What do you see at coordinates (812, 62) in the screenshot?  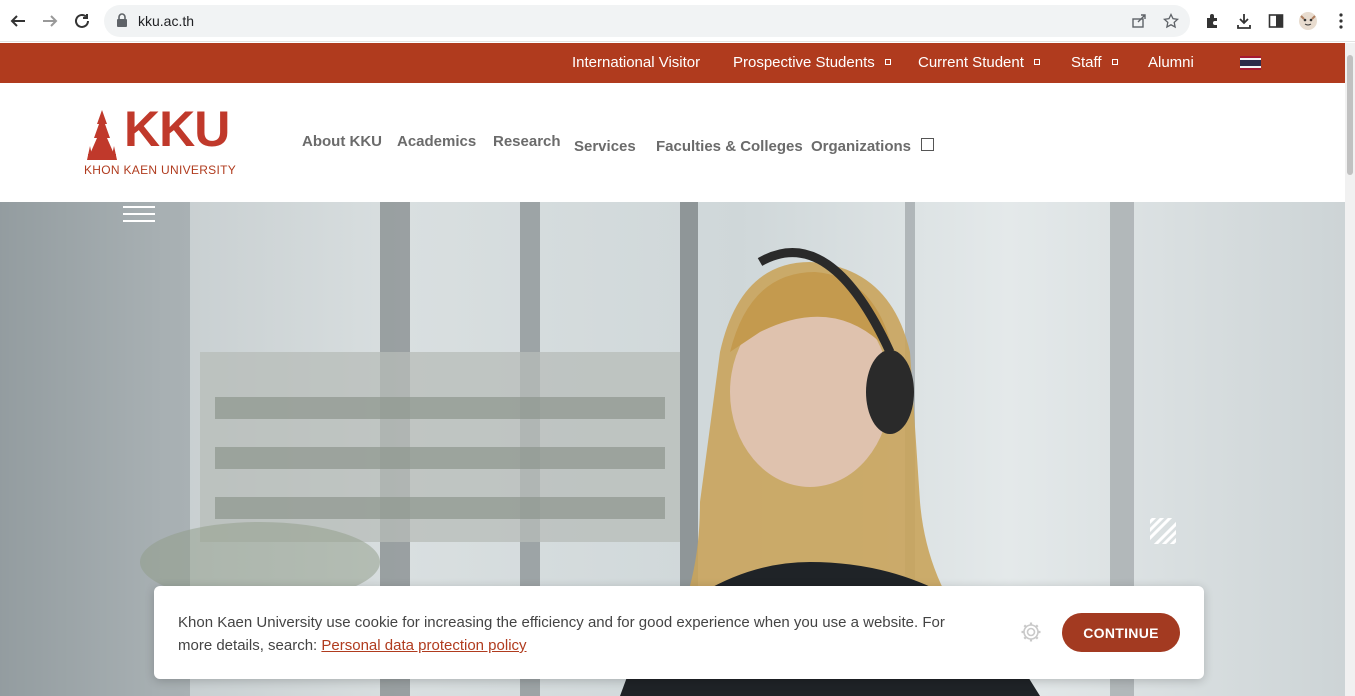 I see `topbar-item-prospective-students: Prospective Students` at bounding box center [812, 62].